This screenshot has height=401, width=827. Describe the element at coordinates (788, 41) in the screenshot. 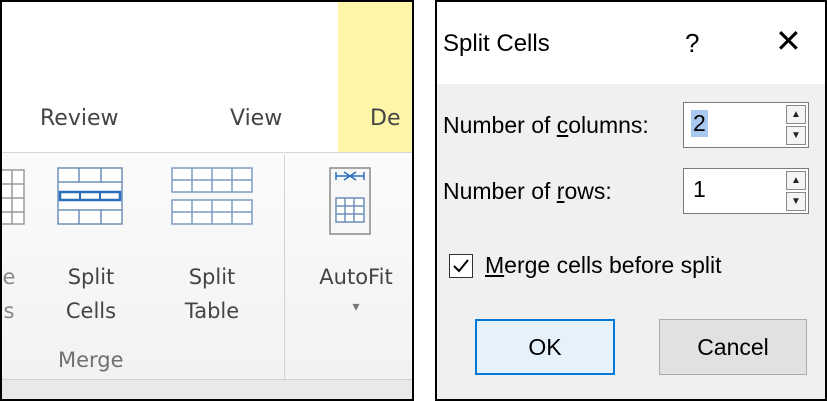

I see `close-icon: ✕` at that location.